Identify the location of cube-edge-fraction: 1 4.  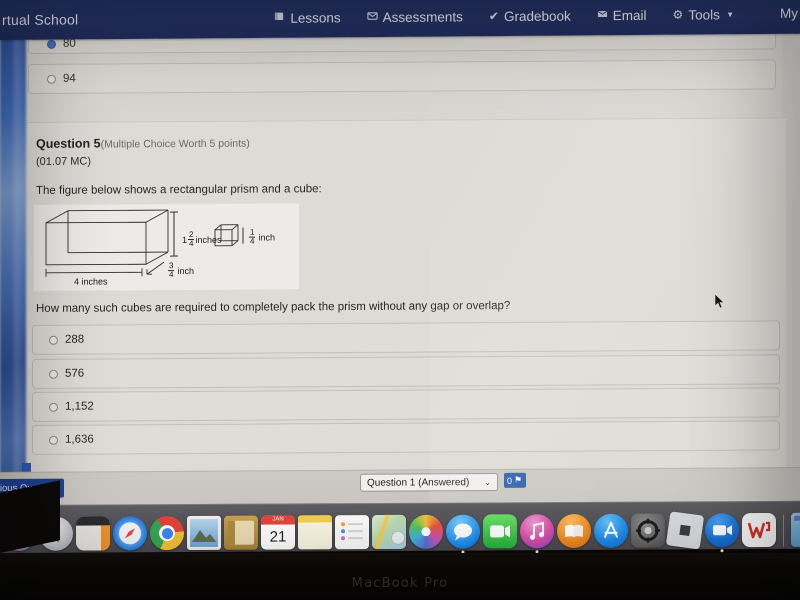
(252, 237).